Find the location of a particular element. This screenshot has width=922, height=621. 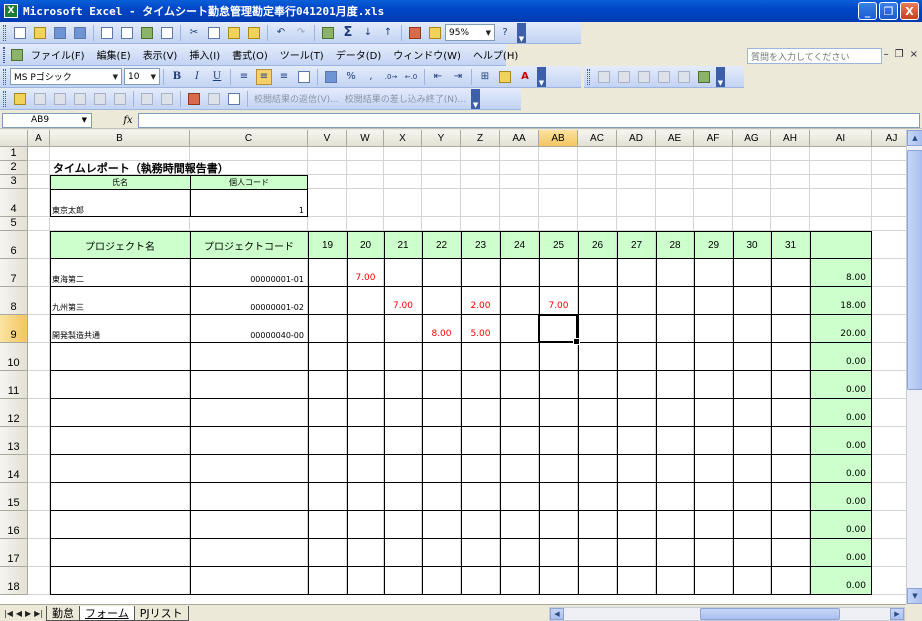

project-code-cell: 00000001-01 is located at coordinates (247, 279).